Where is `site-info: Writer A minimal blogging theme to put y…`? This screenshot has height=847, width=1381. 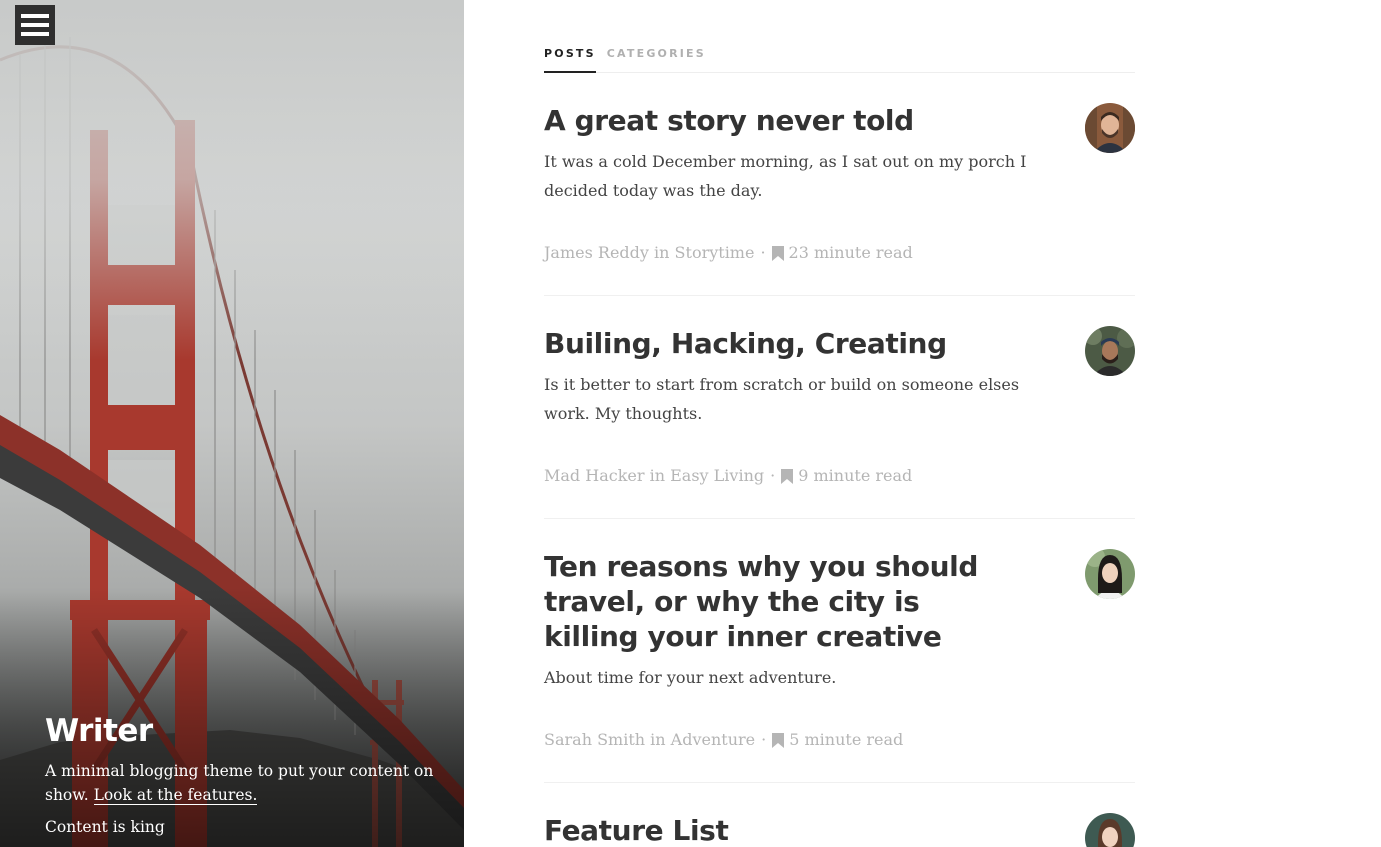 site-info: Writer A minimal blogging theme to put y… is located at coordinates (240, 776).